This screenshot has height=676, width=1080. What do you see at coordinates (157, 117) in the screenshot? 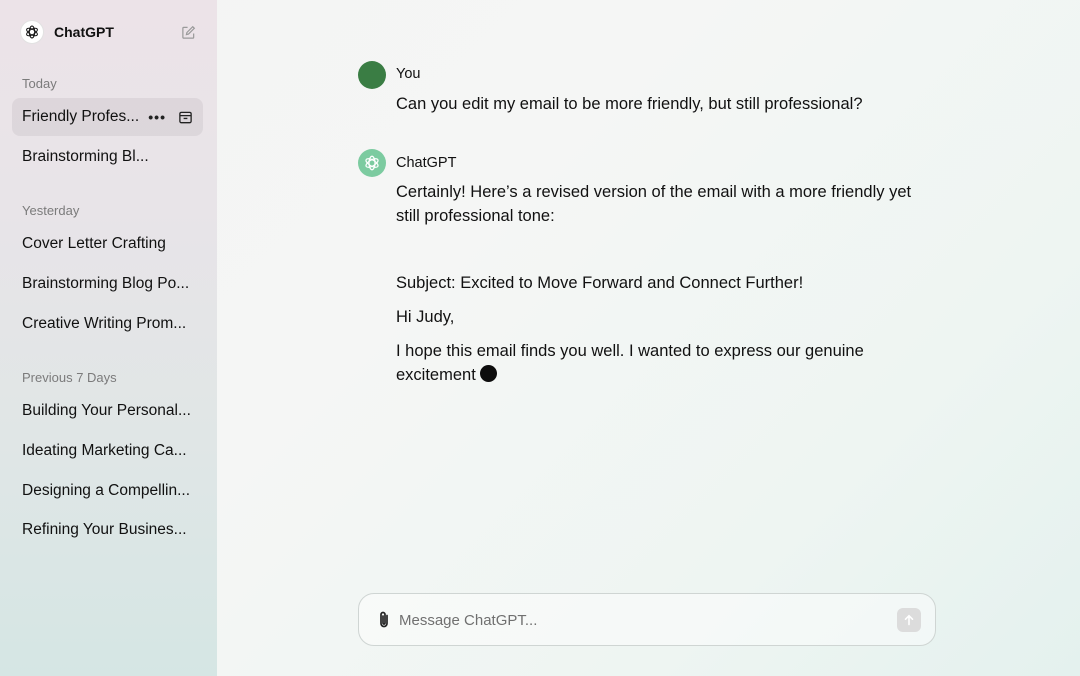
I see `more-options-button: •••` at bounding box center [157, 117].